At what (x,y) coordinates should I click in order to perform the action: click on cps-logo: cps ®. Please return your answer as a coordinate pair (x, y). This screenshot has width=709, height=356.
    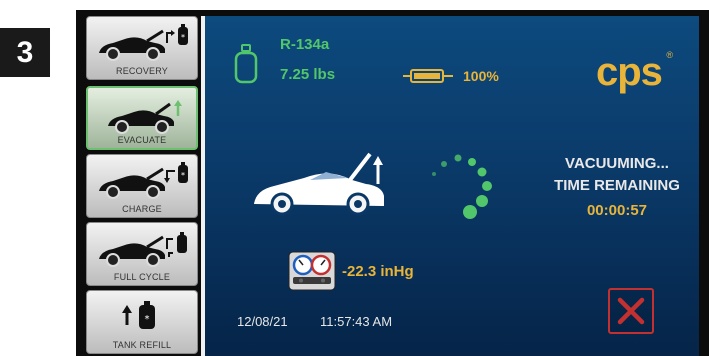
    Looking at the image, I should click on (634, 72).